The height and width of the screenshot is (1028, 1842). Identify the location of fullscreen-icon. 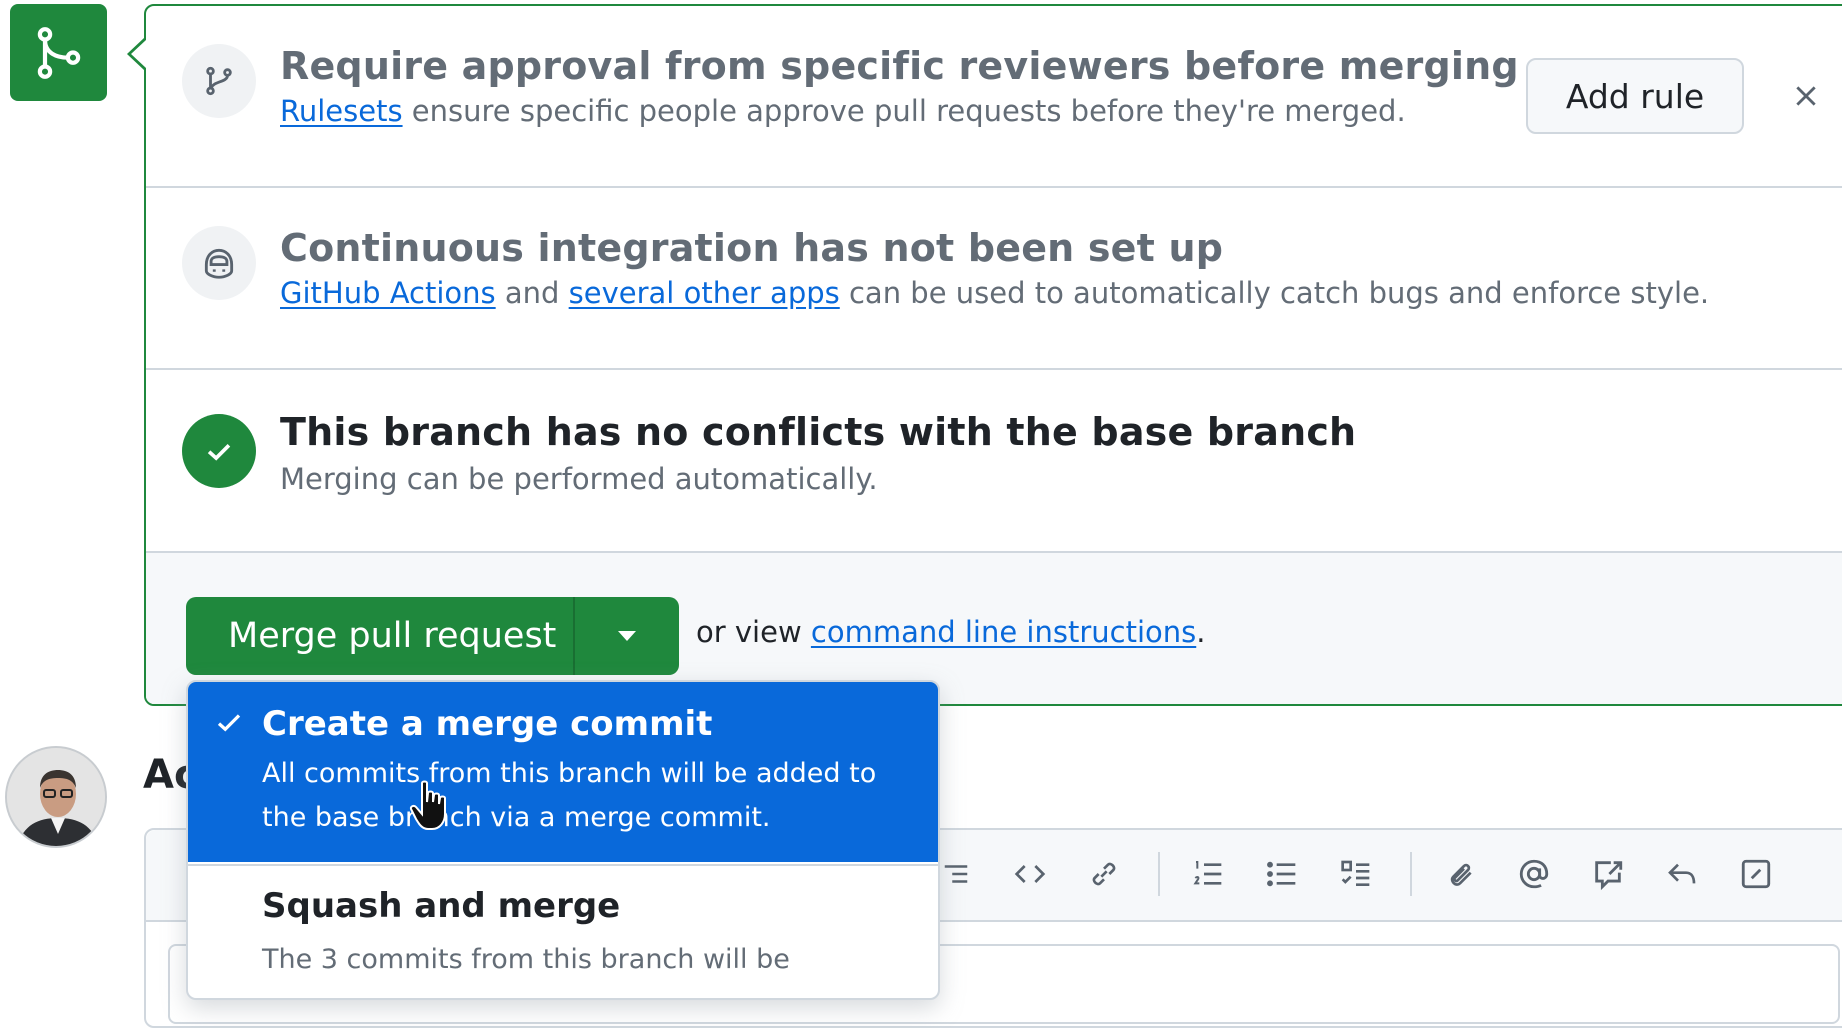
(1756, 874).